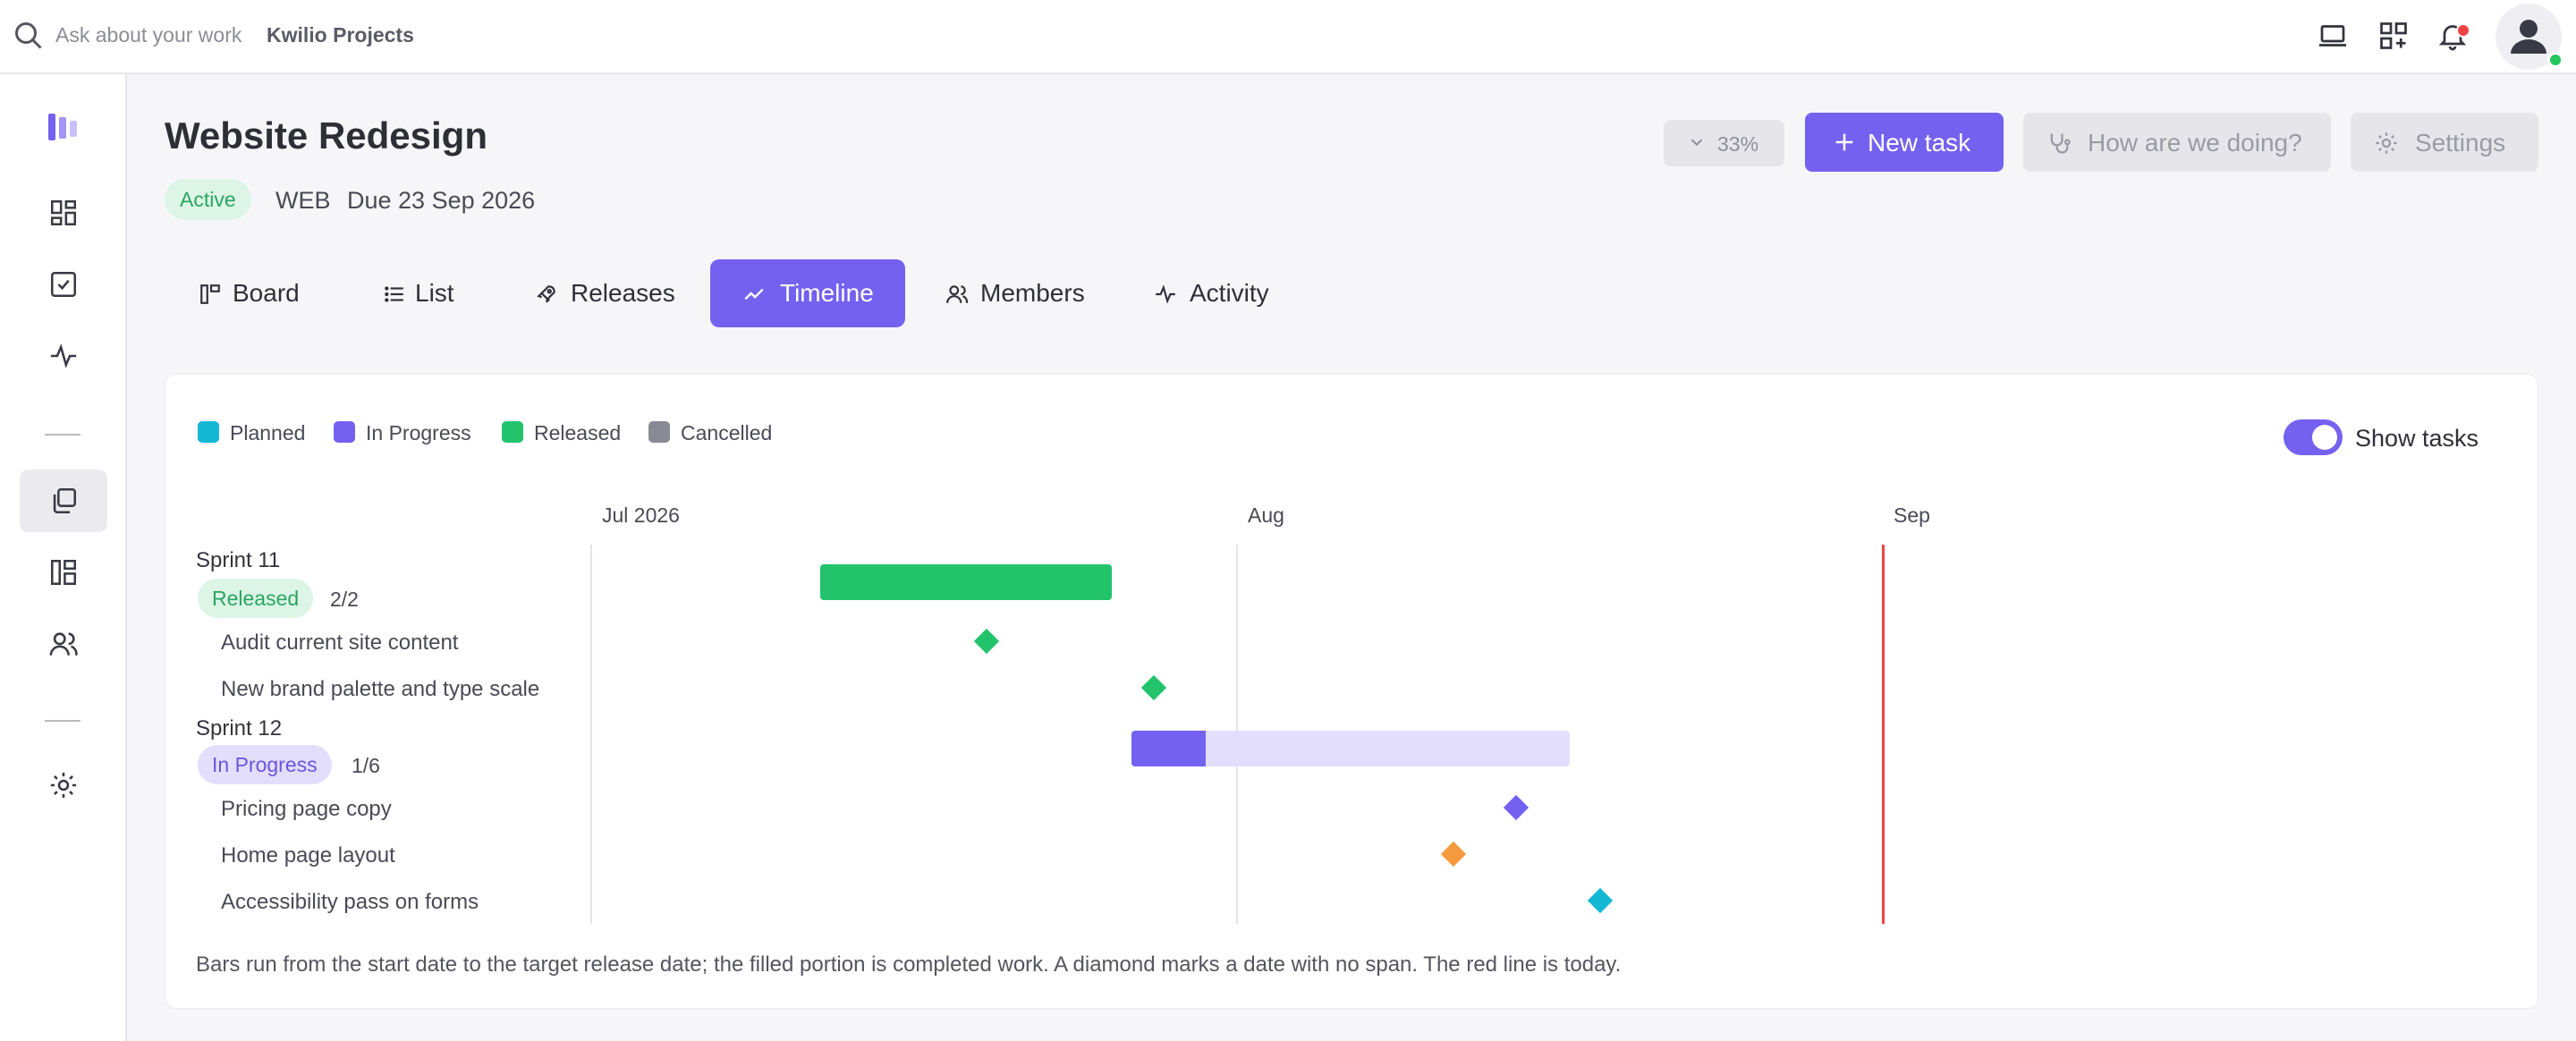  Describe the element at coordinates (239, 729) in the screenshot. I see `sprint-name: Sprint 12` at that location.